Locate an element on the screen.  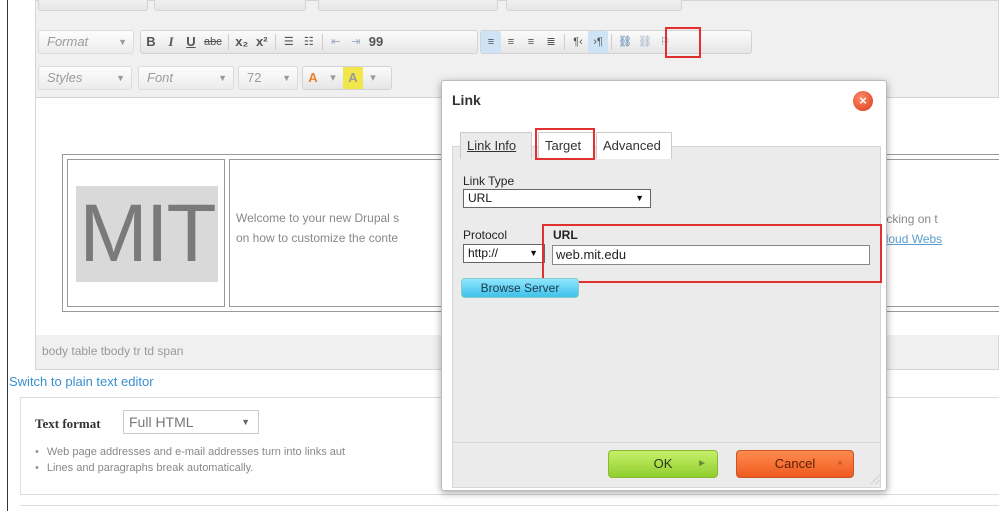
format-combo-label: Format is located at coordinates (68, 41).